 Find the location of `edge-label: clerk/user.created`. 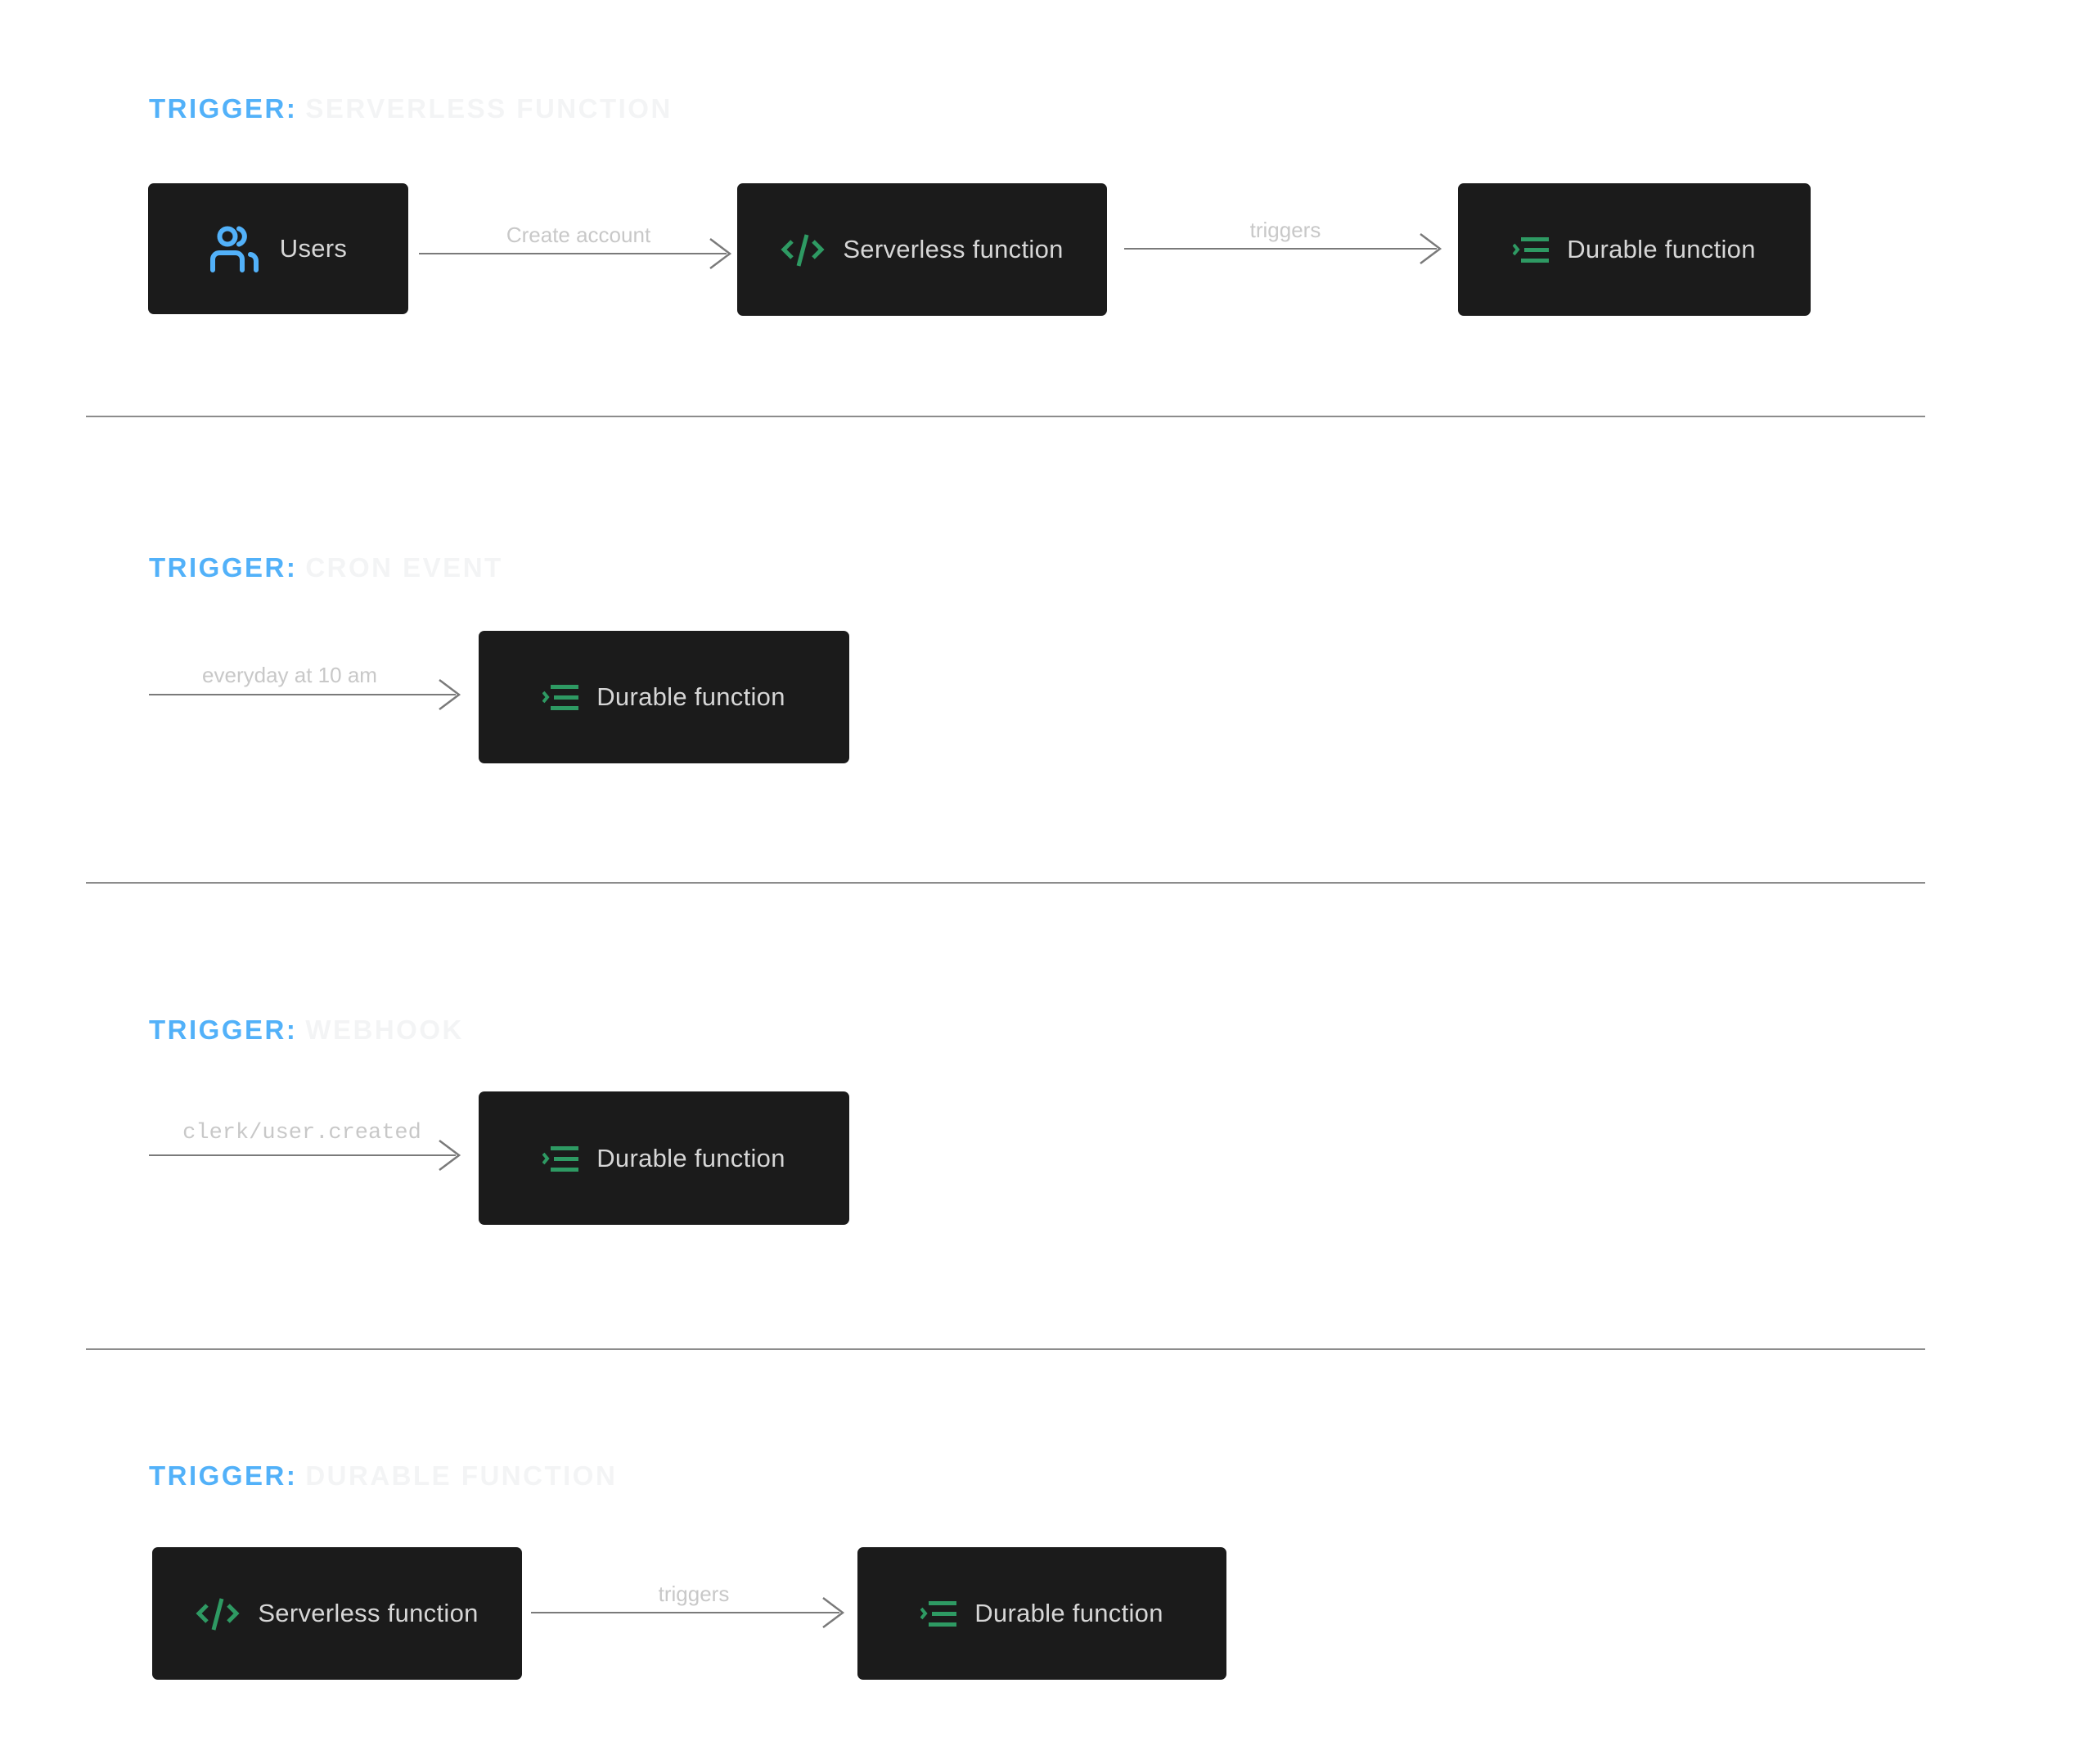

edge-label: clerk/user.created is located at coordinates (302, 1133).